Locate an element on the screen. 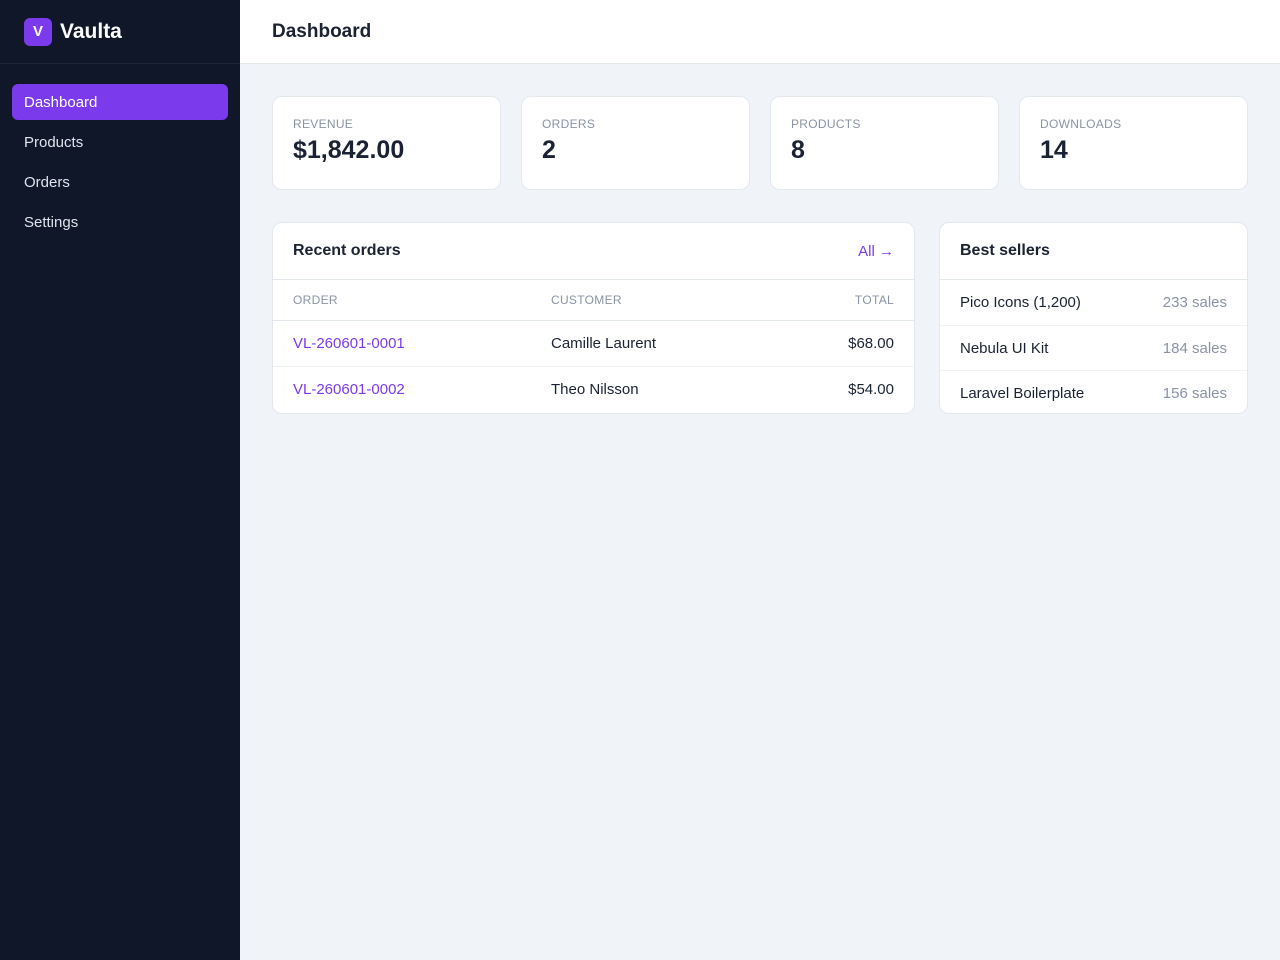 Image resolution: width=1280 pixels, height=960 pixels. order-total: $68.00 is located at coordinates (871, 343).